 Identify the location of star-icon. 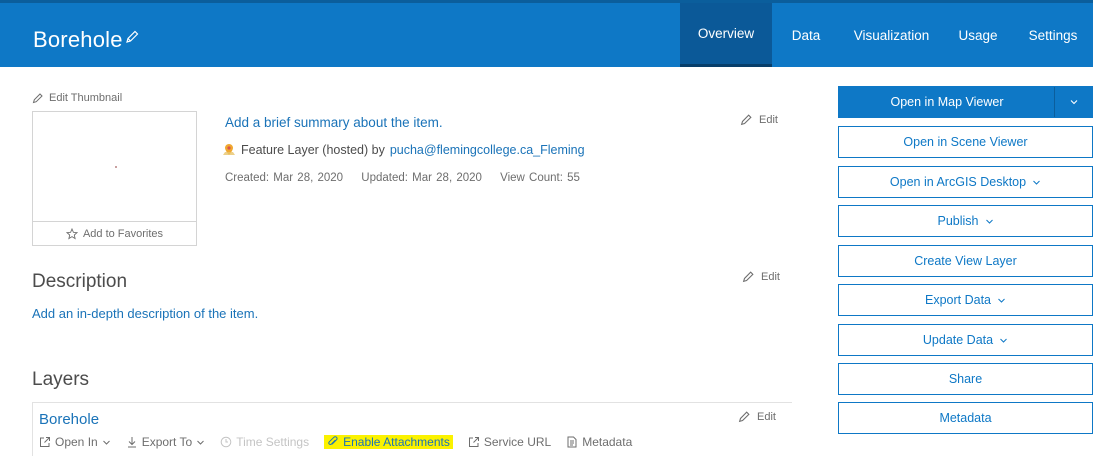
(71, 233).